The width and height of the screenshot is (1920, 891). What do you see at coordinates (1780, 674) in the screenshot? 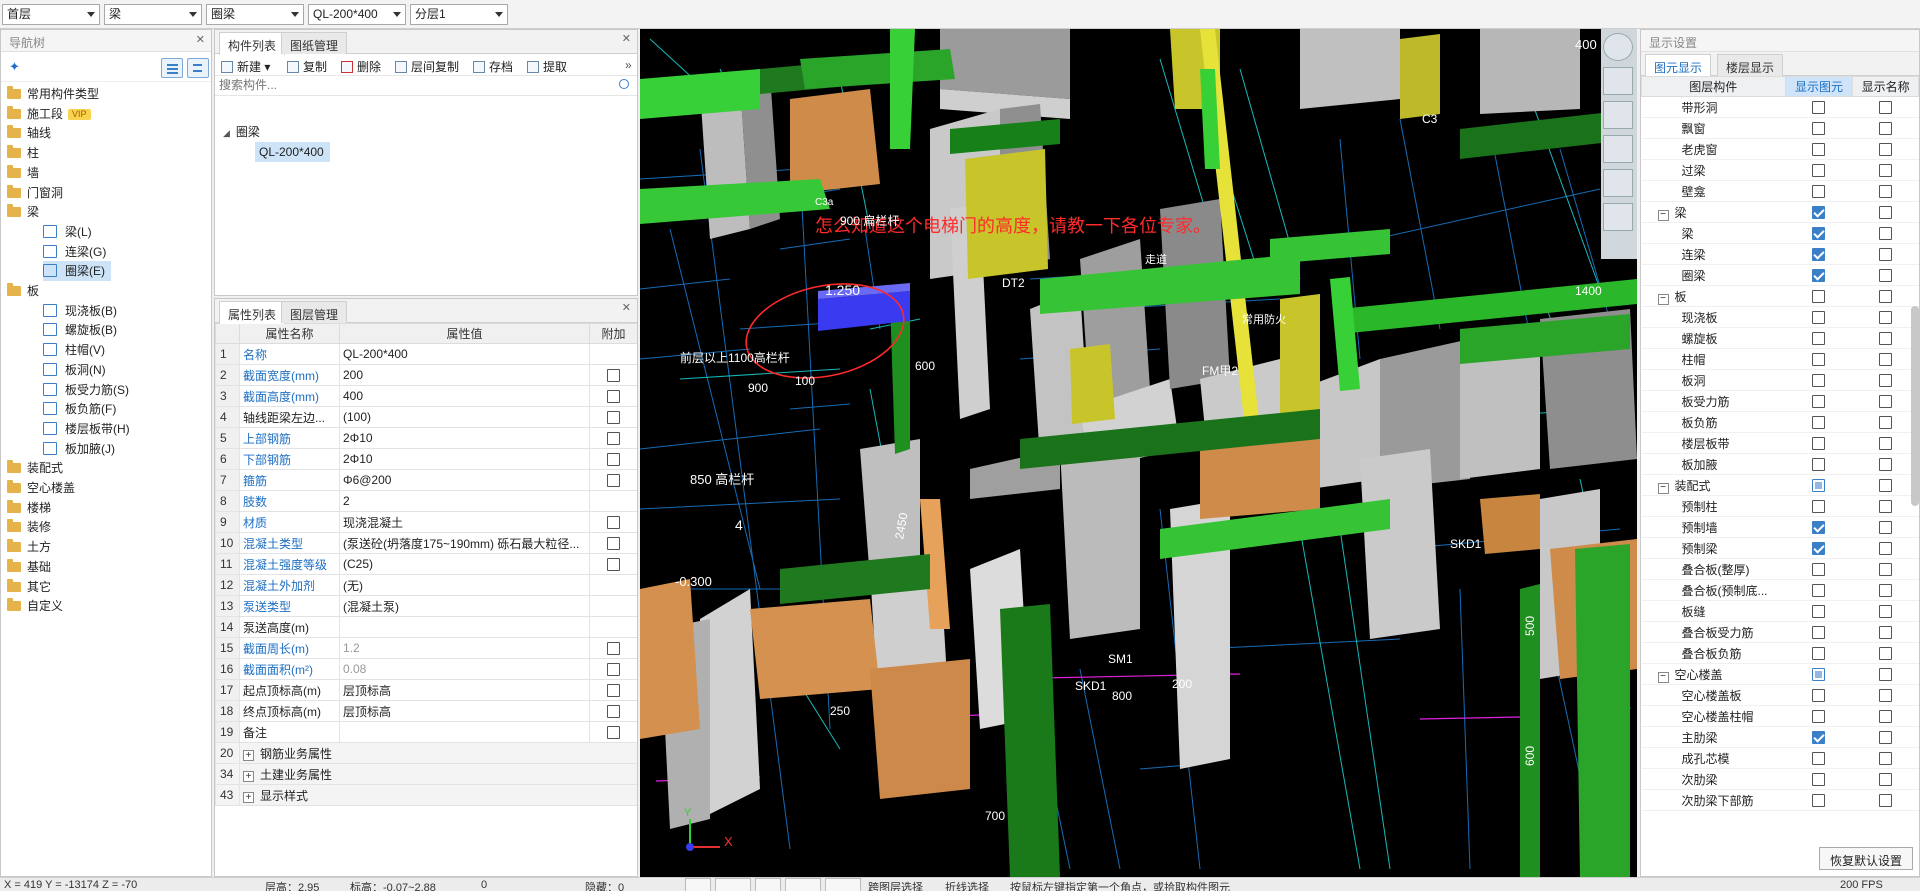
I see `display-group-row: − 空心楼盖` at bounding box center [1780, 674].